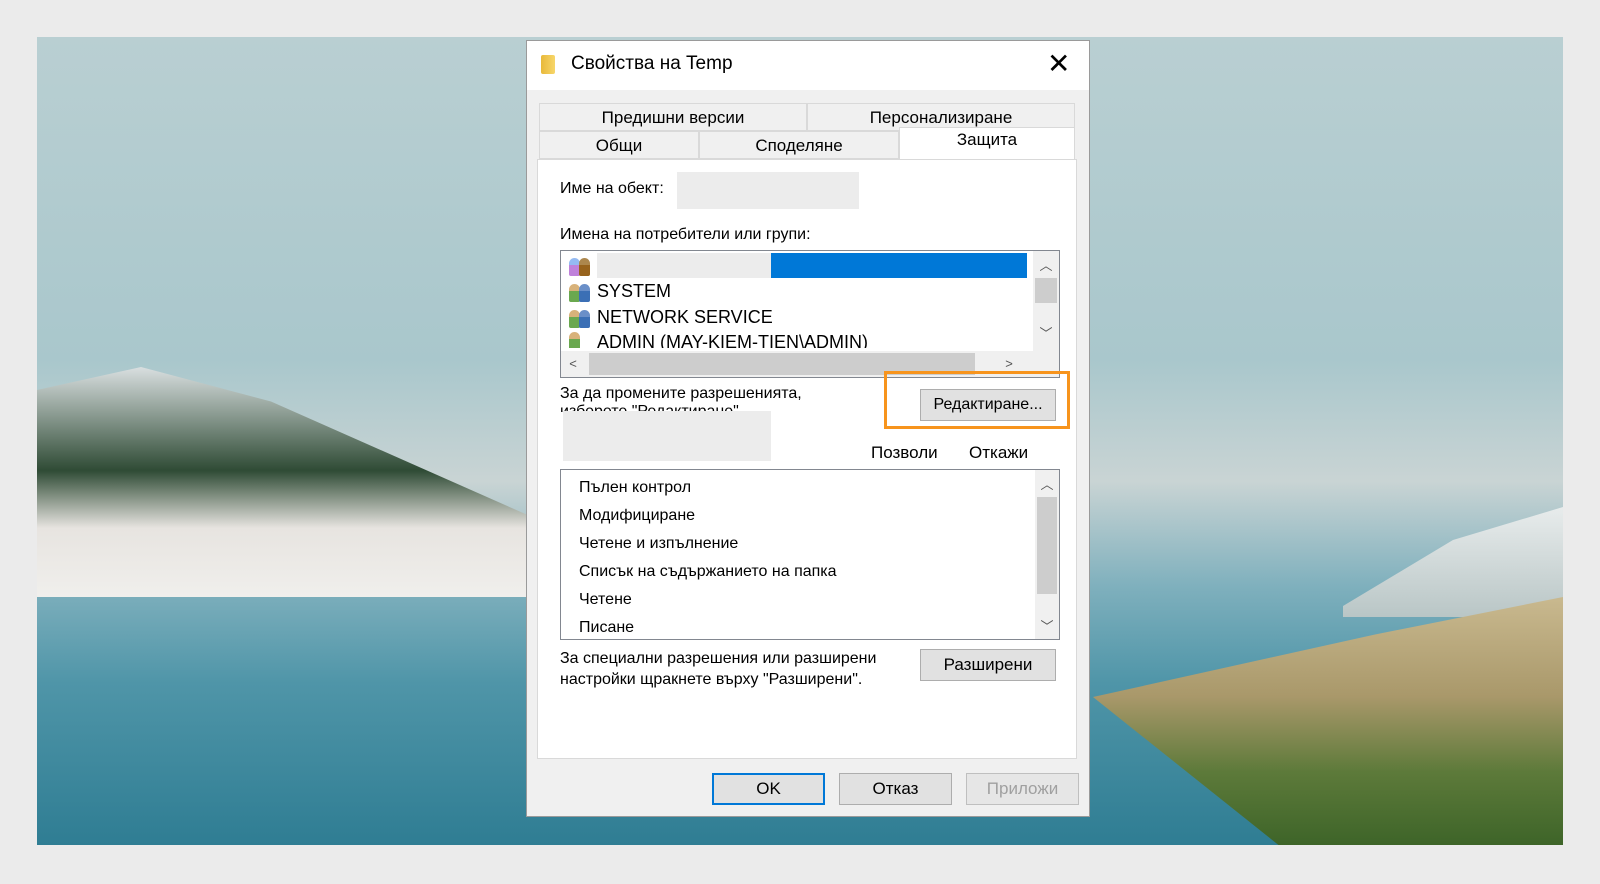 The height and width of the screenshot is (884, 1600). What do you see at coordinates (607, 627) in the screenshot?
I see `permission-item: Писане` at bounding box center [607, 627].